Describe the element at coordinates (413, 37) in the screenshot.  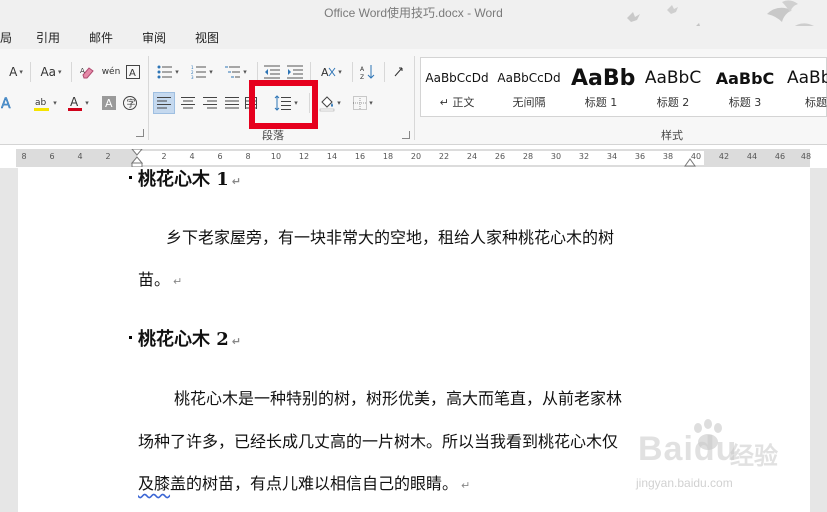
I see `ribbon-tabs: 局 引用 邮件 审阅 视图` at that location.